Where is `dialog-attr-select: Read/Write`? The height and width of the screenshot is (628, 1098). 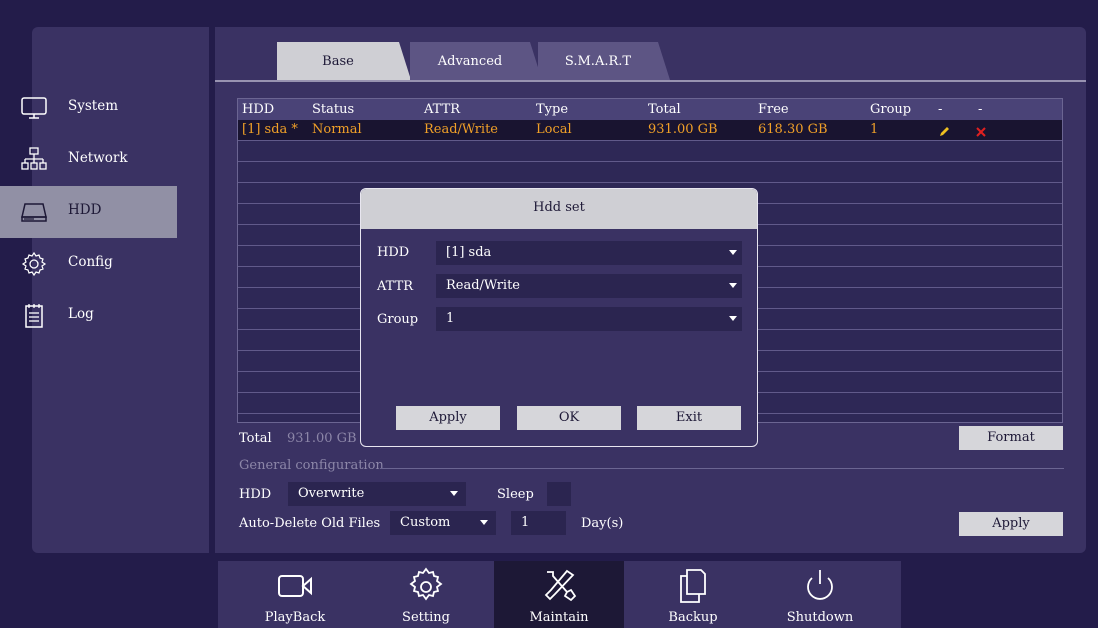
dialog-attr-select: Read/Write is located at coordinates (589, 286).